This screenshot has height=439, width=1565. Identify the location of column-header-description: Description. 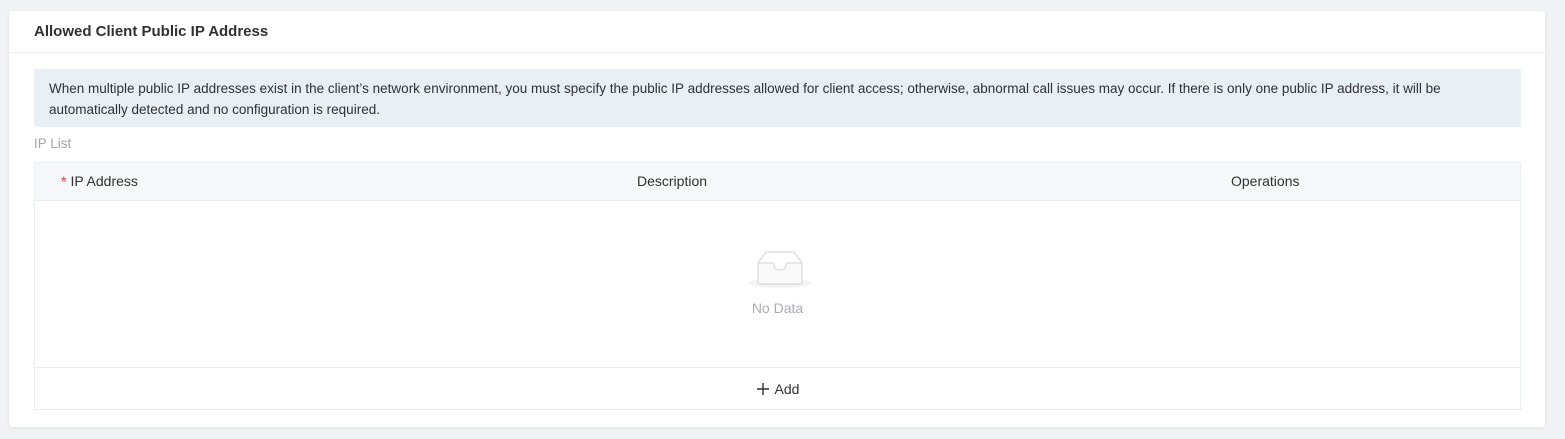
(672, 181).